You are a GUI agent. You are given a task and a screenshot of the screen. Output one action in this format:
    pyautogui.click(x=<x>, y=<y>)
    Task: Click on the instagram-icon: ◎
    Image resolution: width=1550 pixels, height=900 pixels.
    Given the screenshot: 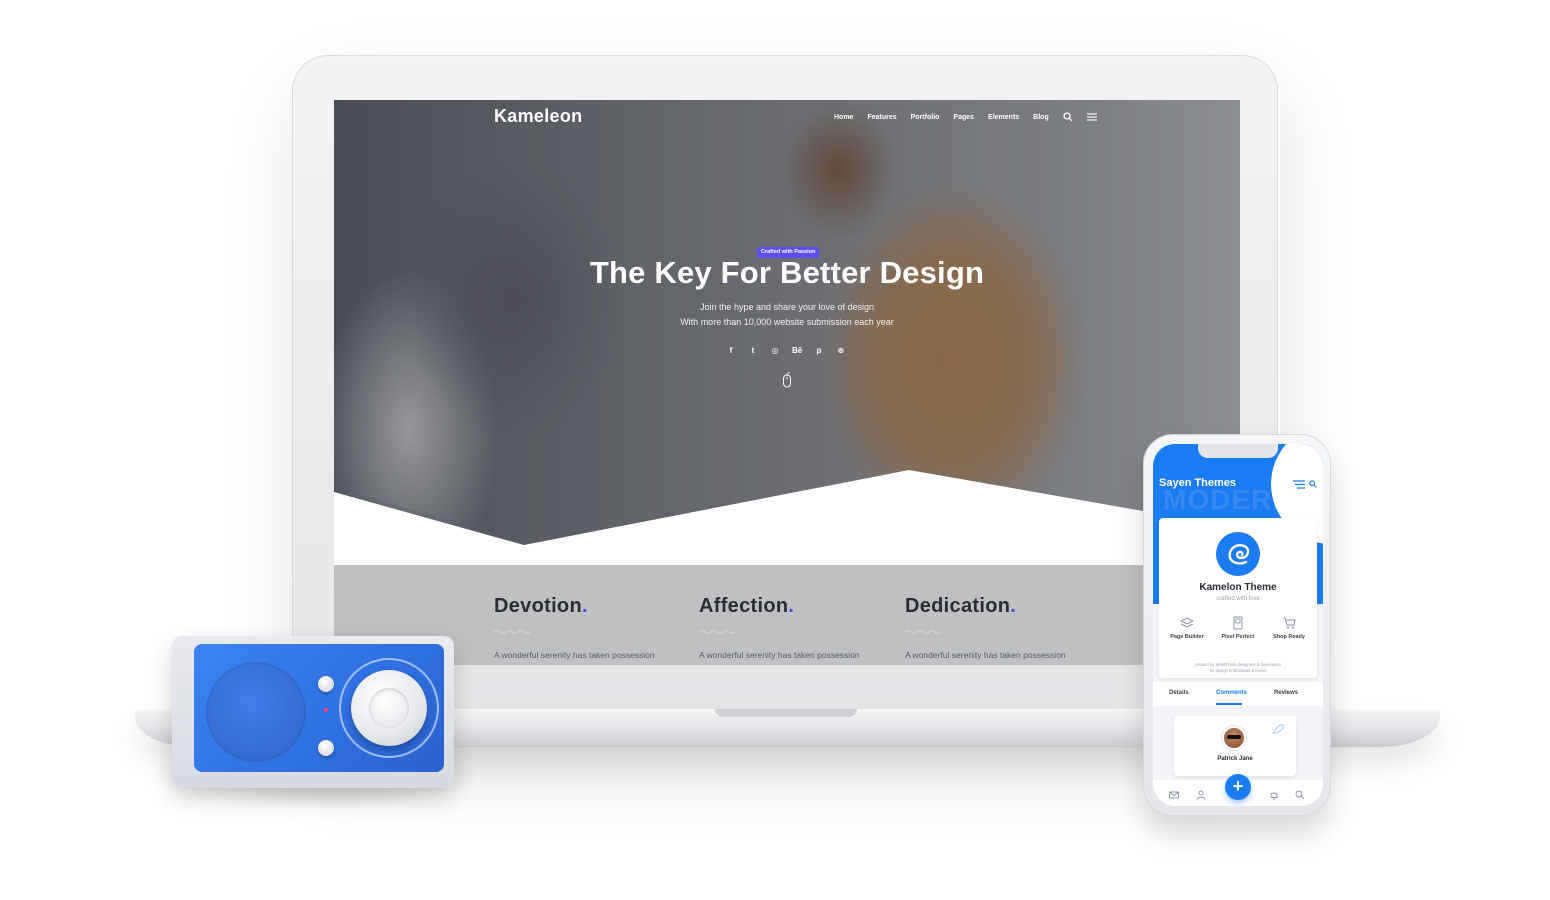 What is the action you would take?
    pyautogui.click(x=775, y=351)
    